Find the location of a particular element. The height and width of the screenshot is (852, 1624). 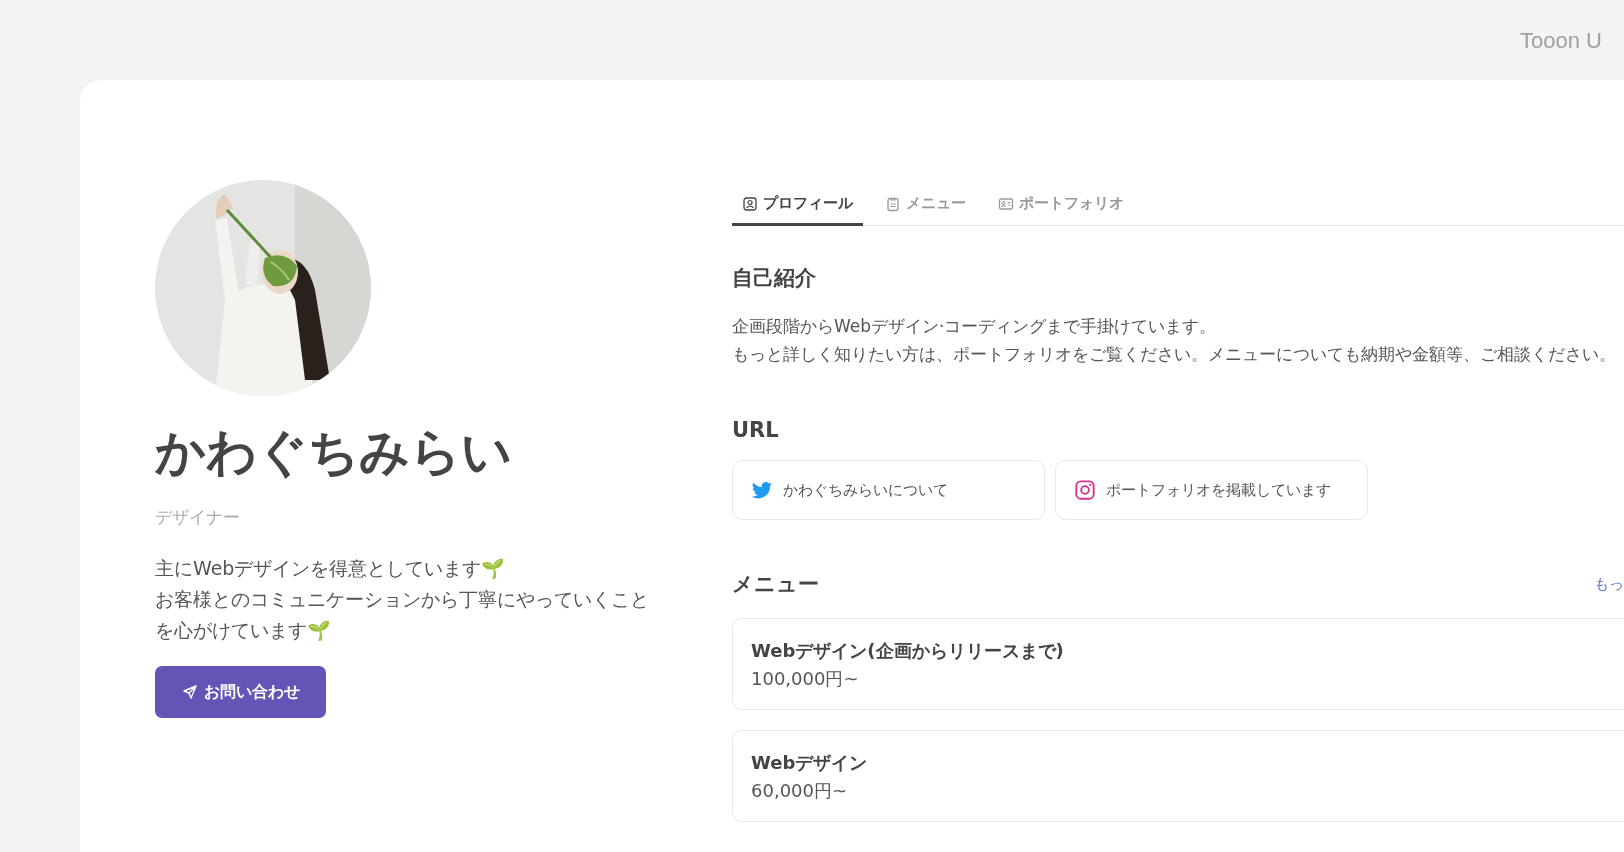

section-heading: メニュー is located at coordinates (775, 584).